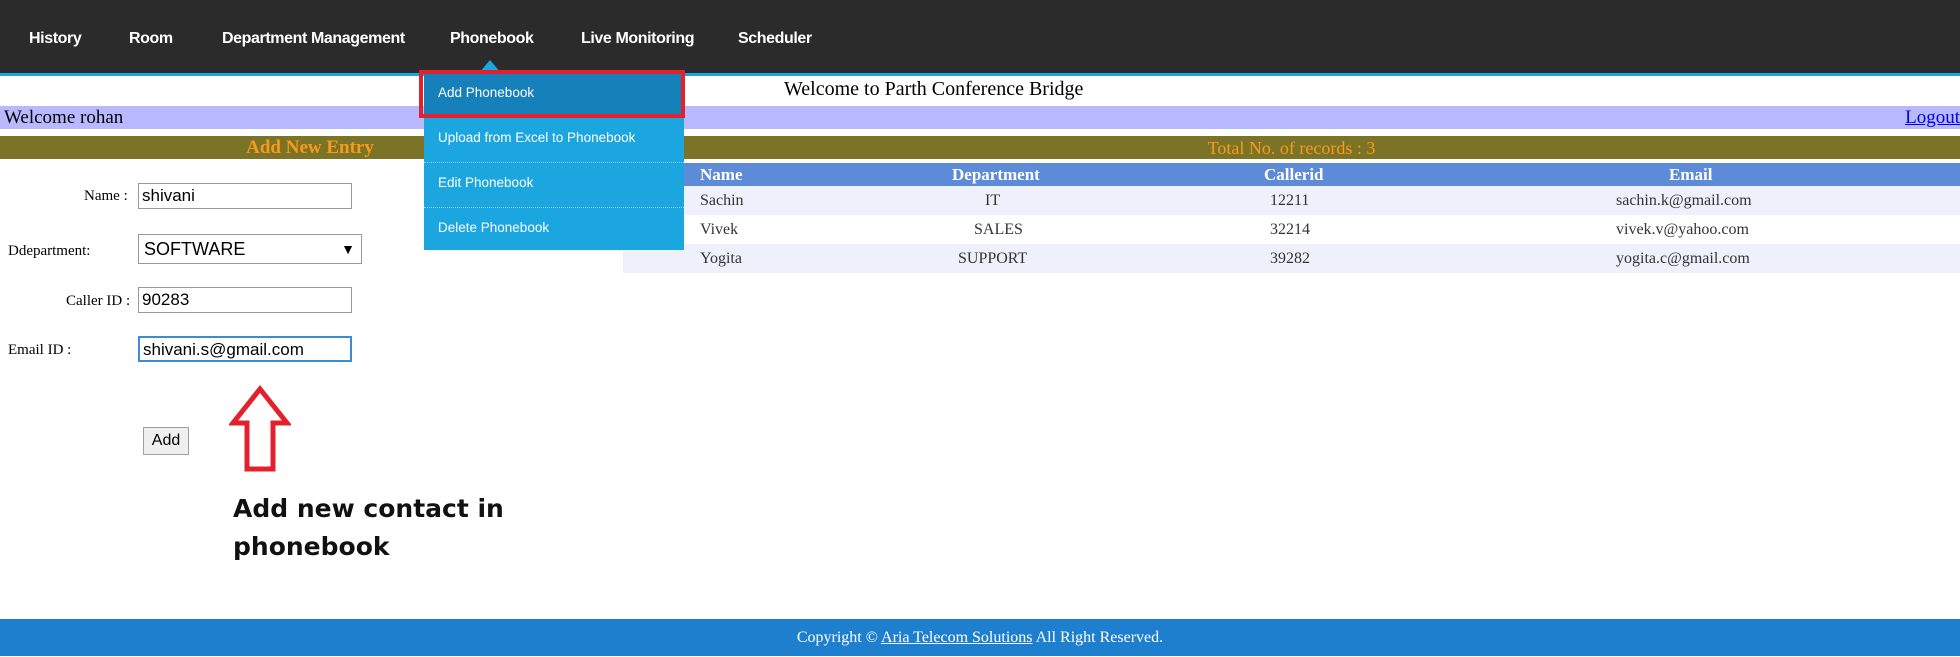 This screenshot has width=1960, height=657. I want to click on column-header-department: Department, so click(996, 174).